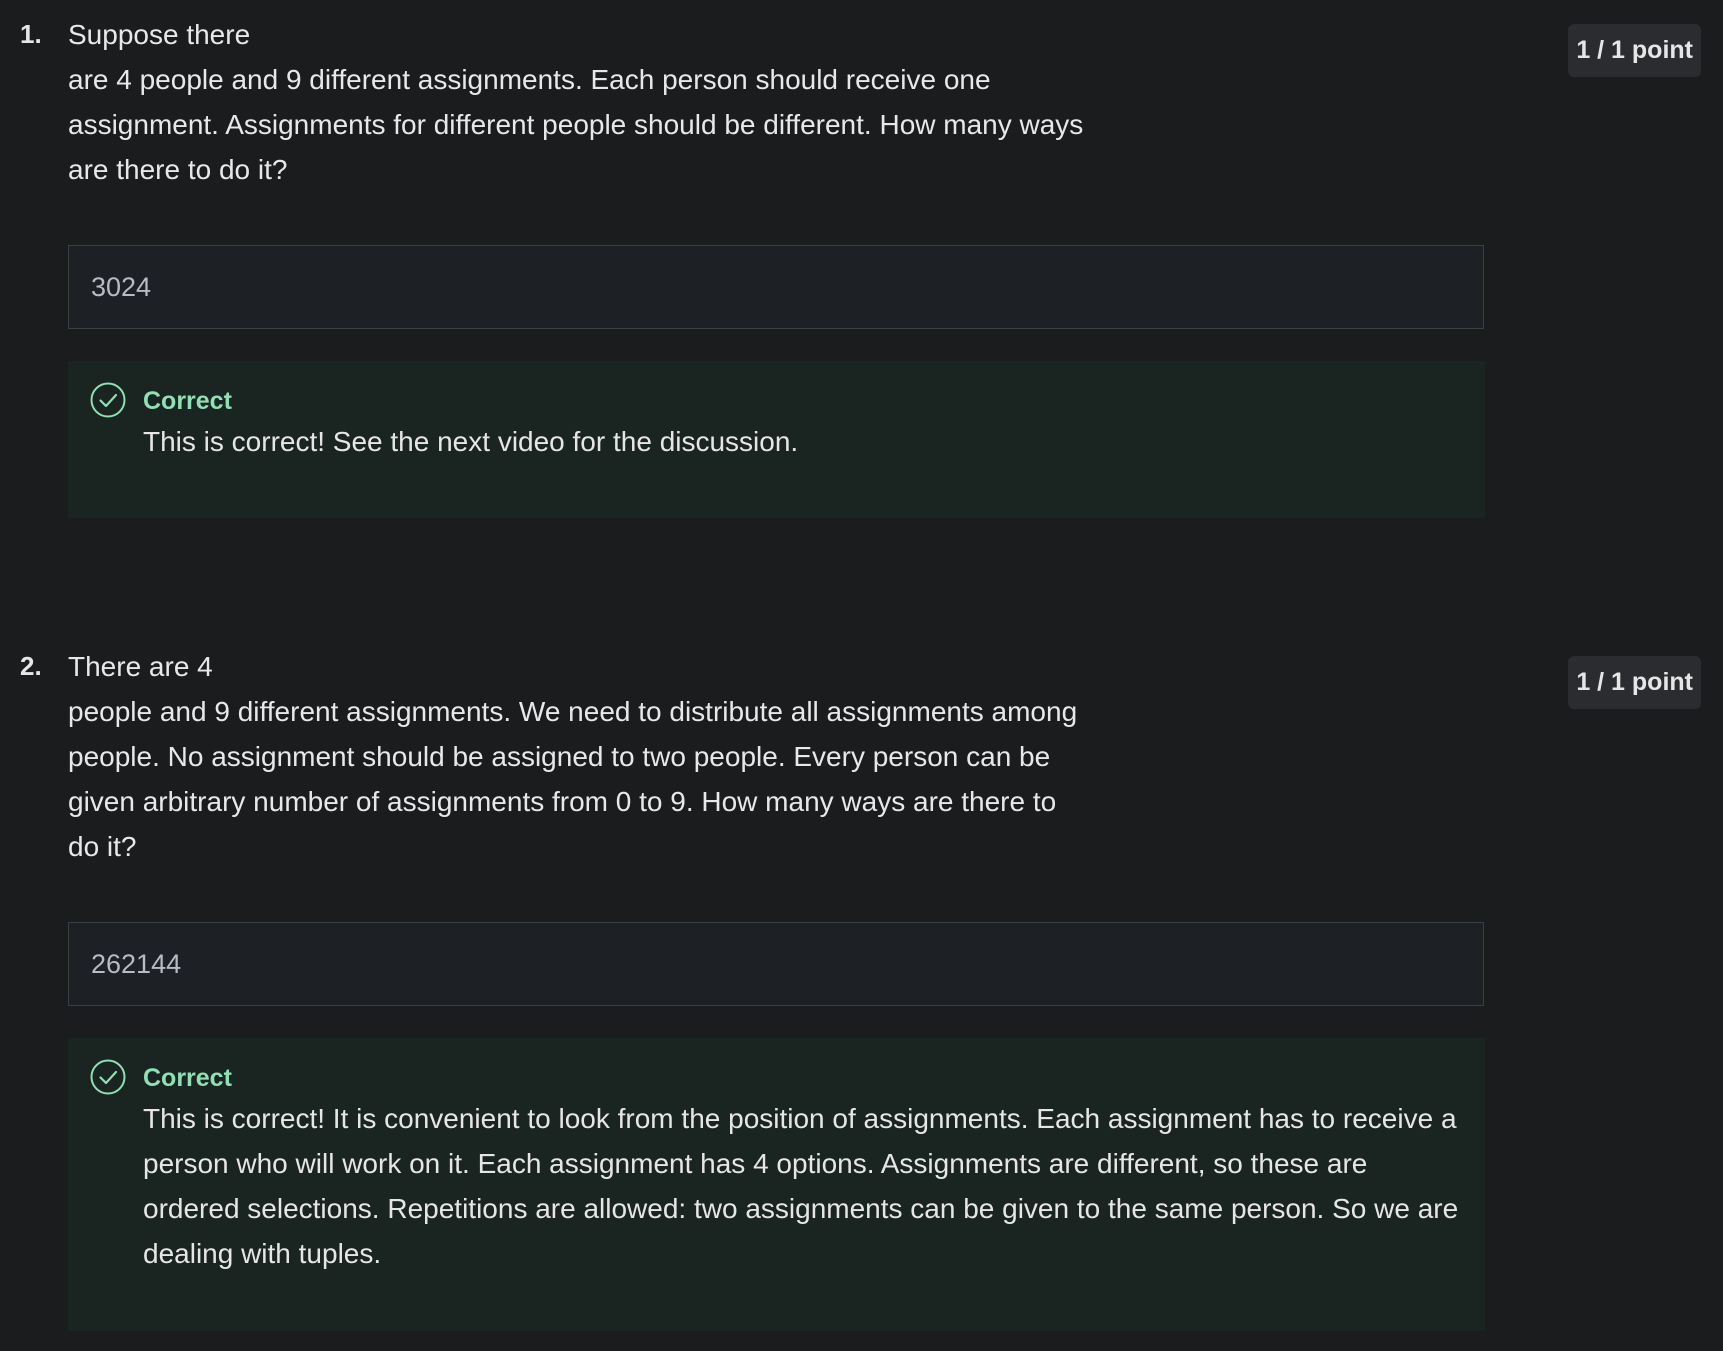 Image resolution: width=1723 pixels, height=1351 pixels. Describe the element at coordinates (178, 169) in the screenshot. I see `question-text-line: are there to do it?` at that location.